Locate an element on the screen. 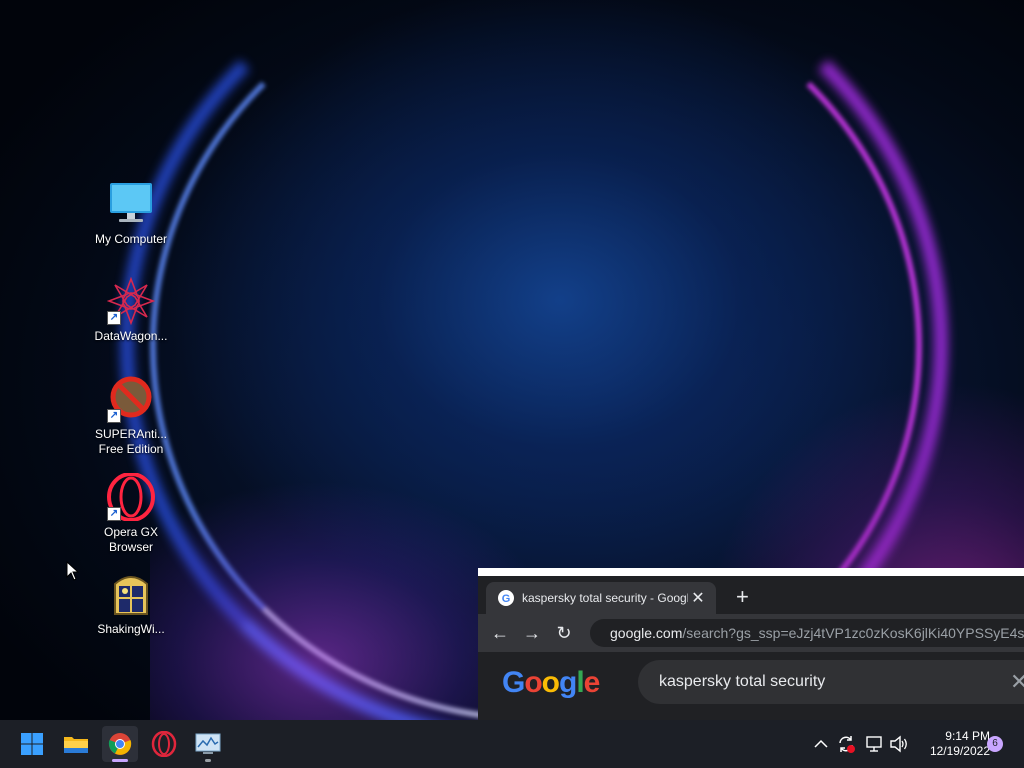 Image resolution: width=1024 pixels, height=768 pixels. opera-gx-icon: ↗ is located at coordinates (131, 497).